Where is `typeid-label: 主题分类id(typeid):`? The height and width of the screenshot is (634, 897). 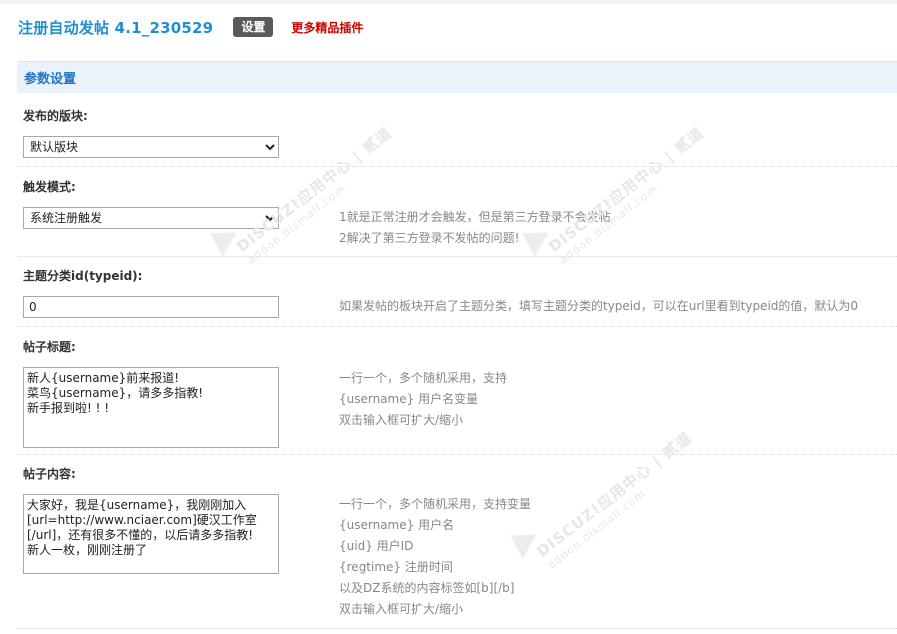
typeid-label: 主题分类id(typeid): is located at coordinates (83, 276).